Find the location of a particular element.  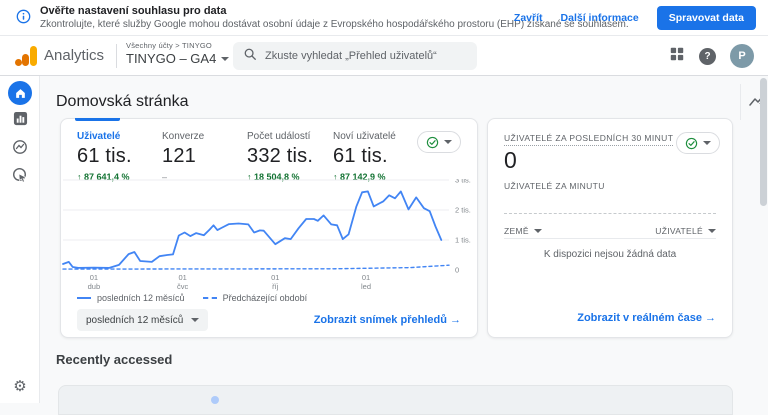

search-bar is located at coordinates (355, 56).